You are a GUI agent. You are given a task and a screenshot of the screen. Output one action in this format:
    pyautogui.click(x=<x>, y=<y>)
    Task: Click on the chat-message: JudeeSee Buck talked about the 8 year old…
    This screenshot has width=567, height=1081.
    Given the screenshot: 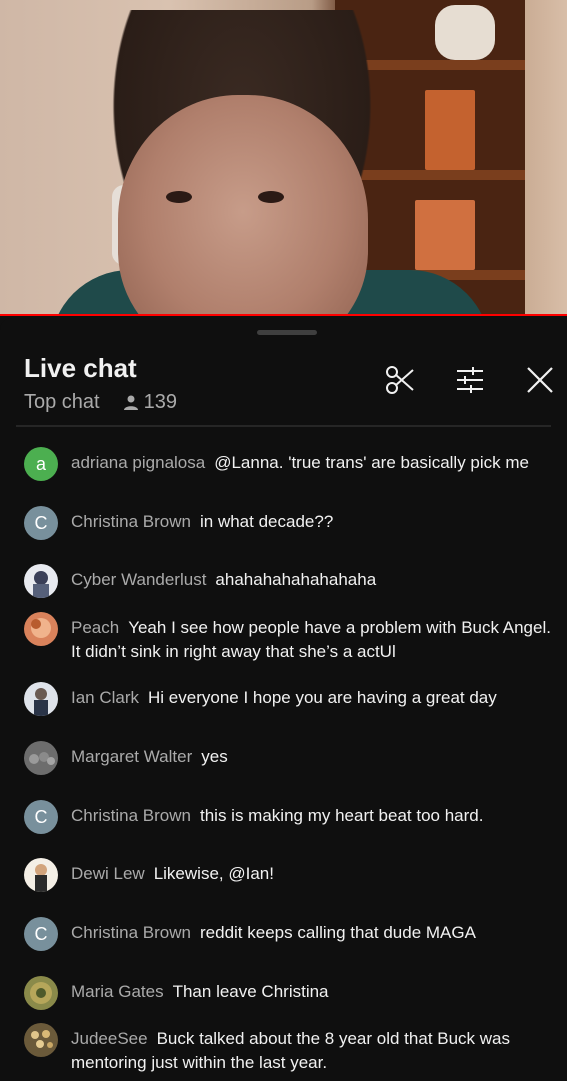 What is the action you would take?
    pyautogui.click(x=289, y=1049)
    